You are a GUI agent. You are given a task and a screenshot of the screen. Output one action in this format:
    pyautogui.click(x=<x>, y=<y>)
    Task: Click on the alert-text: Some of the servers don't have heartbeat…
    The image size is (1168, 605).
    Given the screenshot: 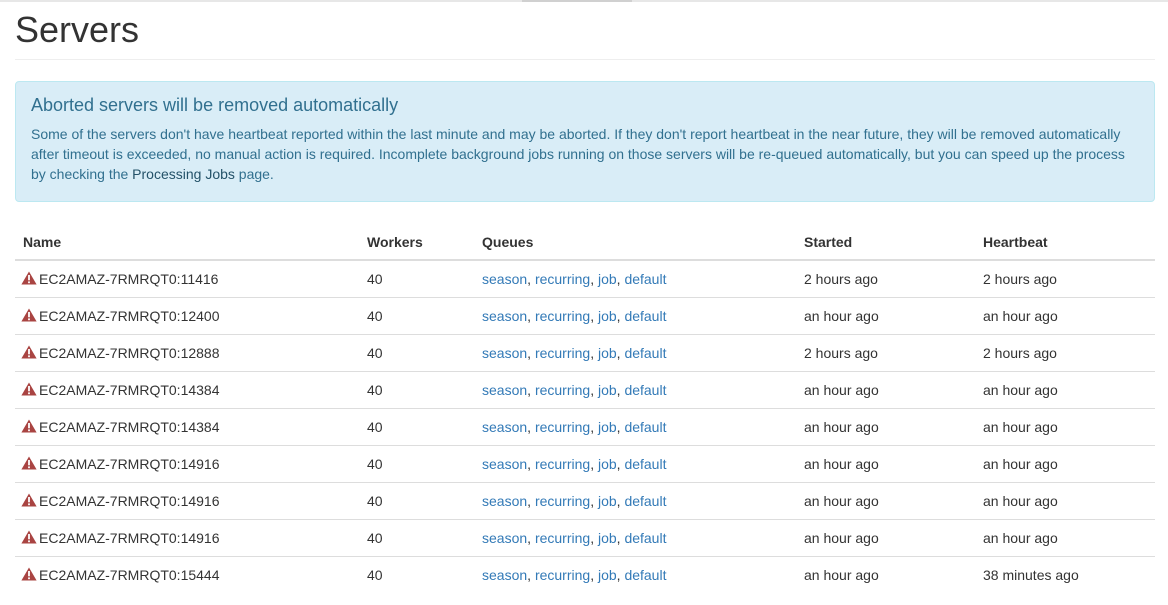 What is the action you would take?
    pyautogui.click(x=585, y=154)
    